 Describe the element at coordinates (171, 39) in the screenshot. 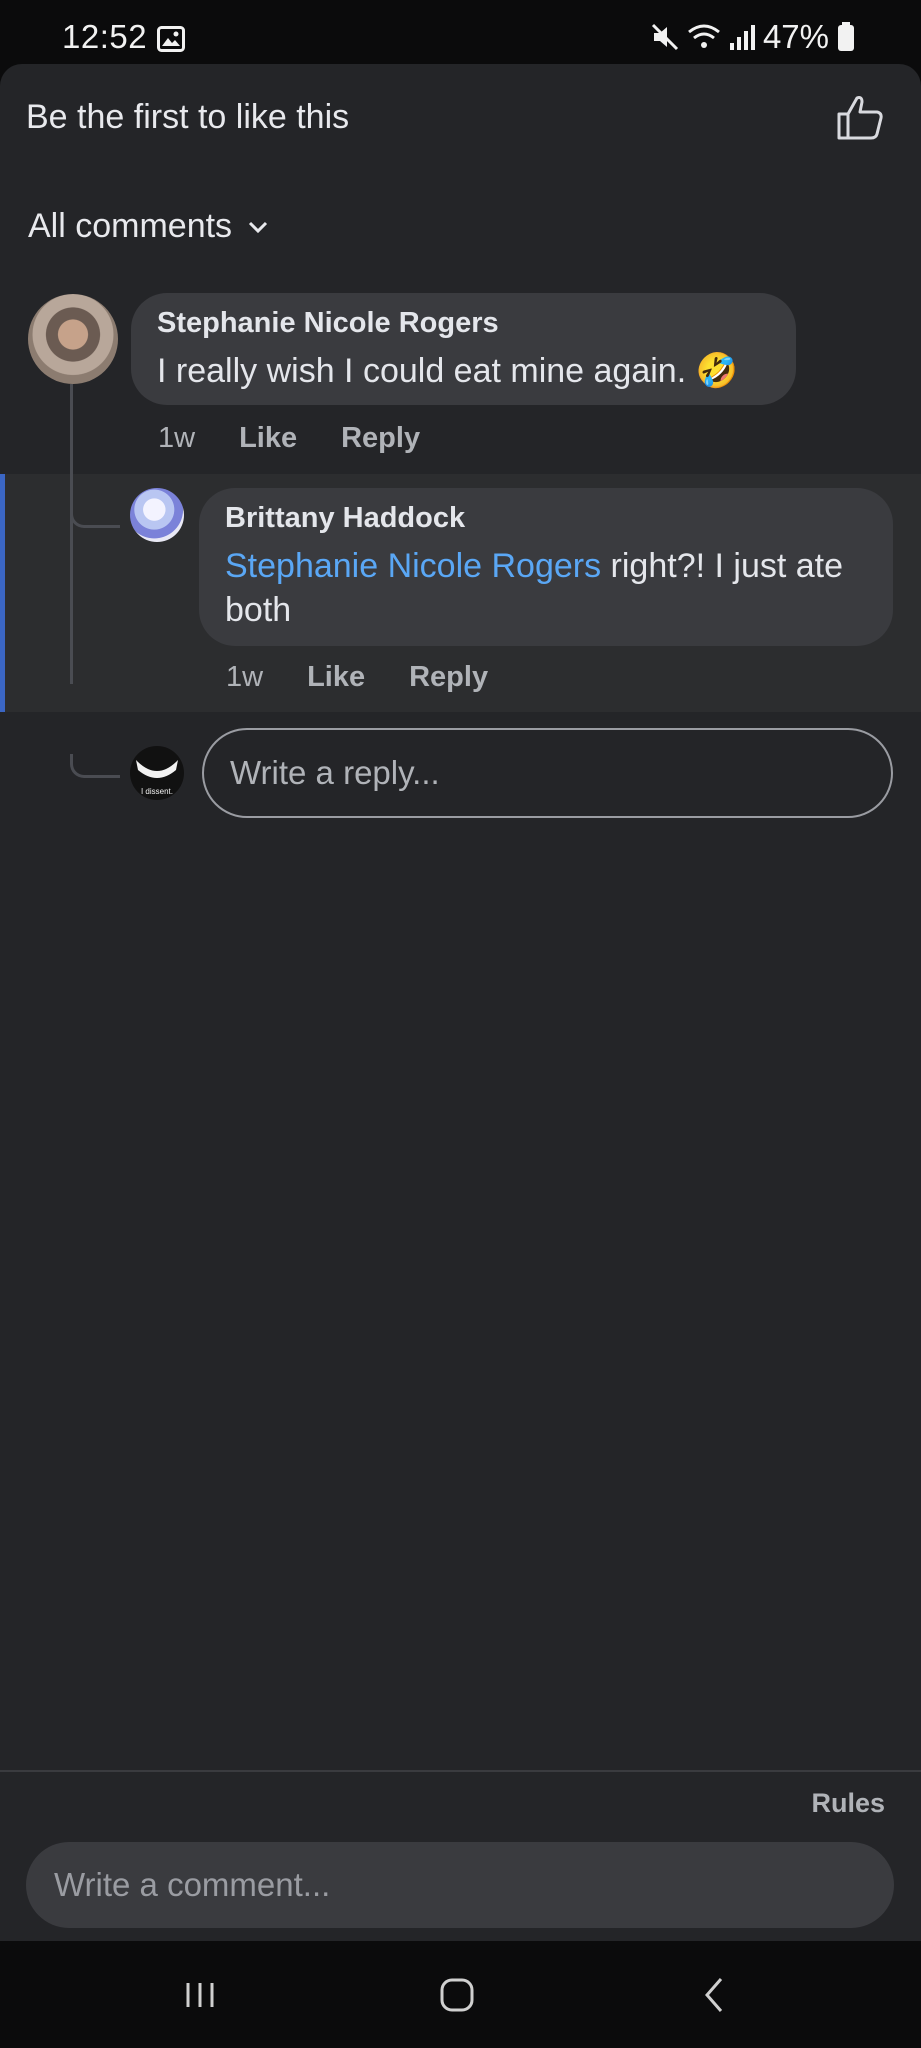

I see `image-notification-icon` at that location.